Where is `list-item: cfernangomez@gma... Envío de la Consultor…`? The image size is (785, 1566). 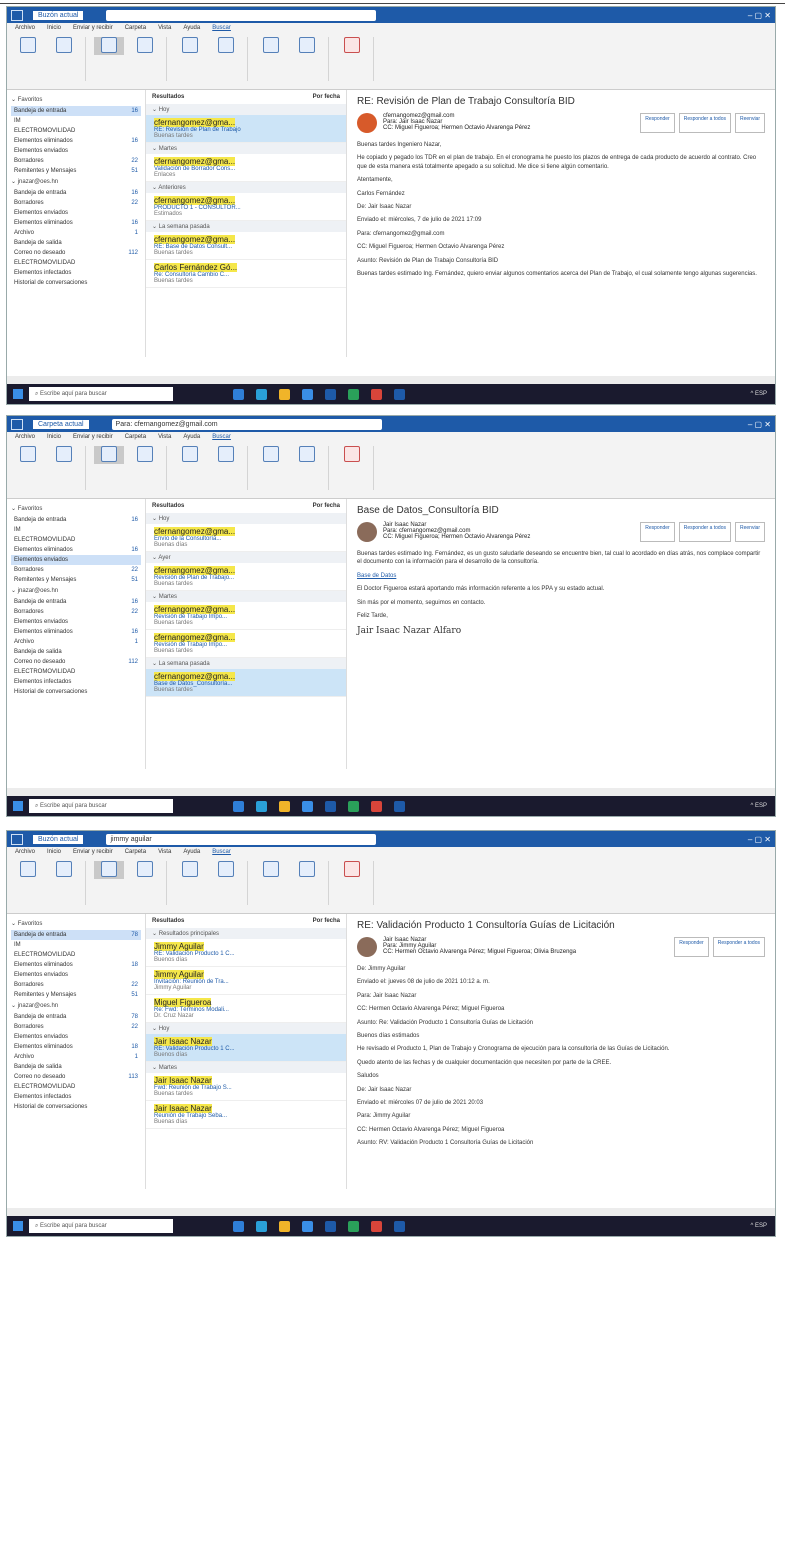
list-item: cfernangomez@gma... Envío de la Consultor… is located at coordinates (246, 538).